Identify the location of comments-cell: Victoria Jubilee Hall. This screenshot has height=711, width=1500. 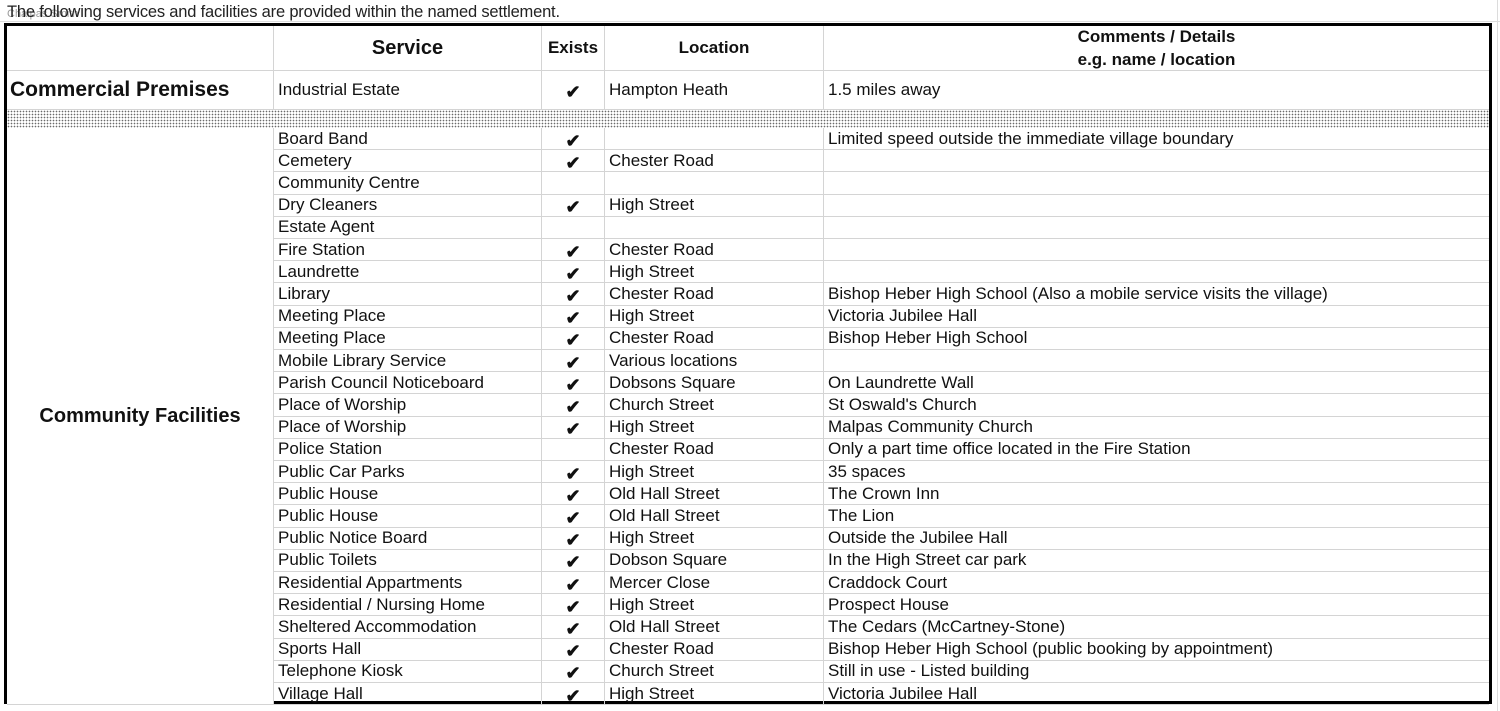
(1156, 693).